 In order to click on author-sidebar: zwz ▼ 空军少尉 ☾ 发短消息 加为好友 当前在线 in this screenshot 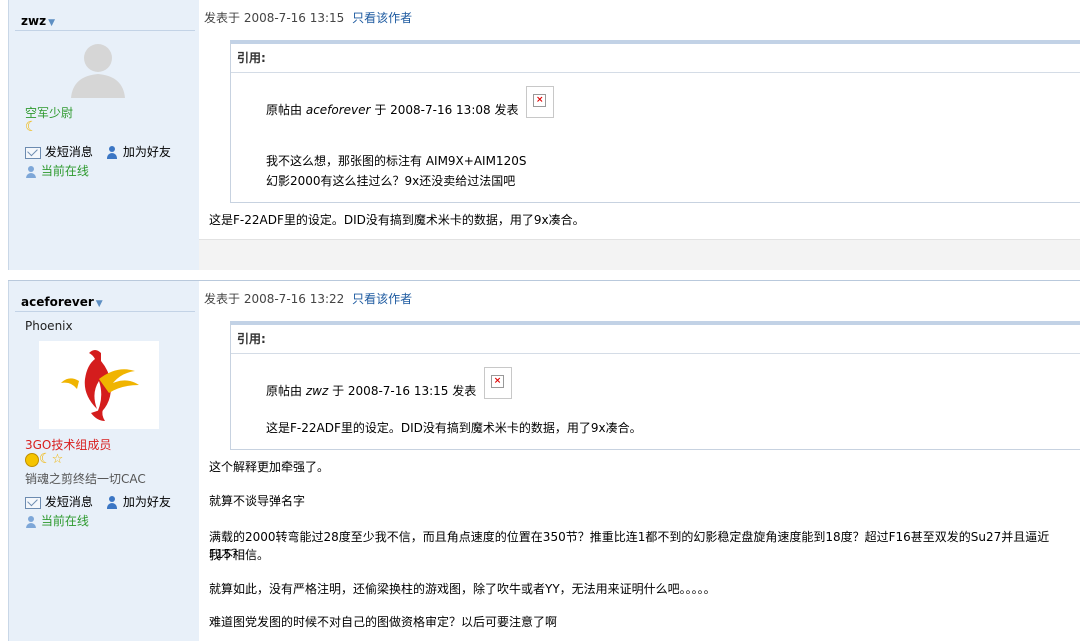, I will do `click(104, 135)`.